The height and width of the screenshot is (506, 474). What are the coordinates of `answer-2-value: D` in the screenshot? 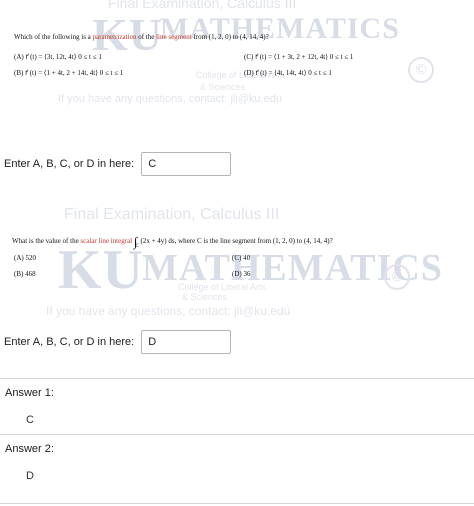 It's located at (30, 476).